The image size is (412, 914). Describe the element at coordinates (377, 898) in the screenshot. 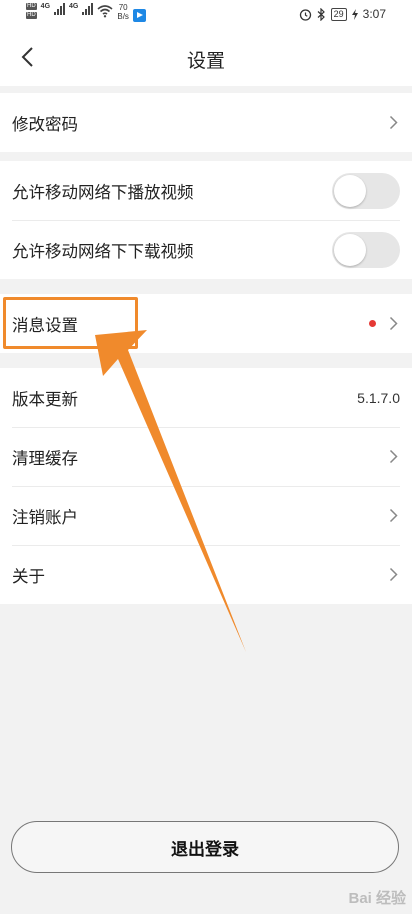

I see `baidu-watermark: Bai 经验` at that location.